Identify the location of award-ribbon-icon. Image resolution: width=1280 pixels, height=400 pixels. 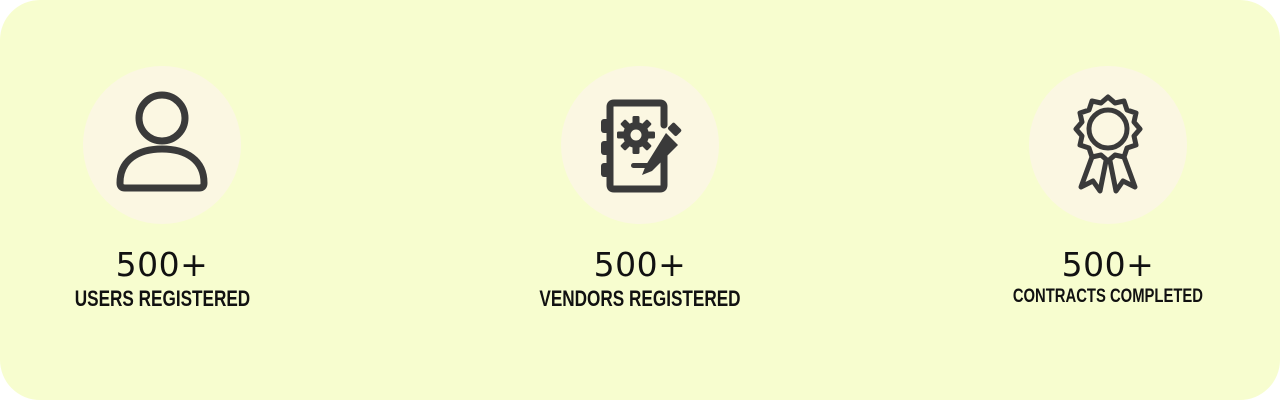
(1108, 144).